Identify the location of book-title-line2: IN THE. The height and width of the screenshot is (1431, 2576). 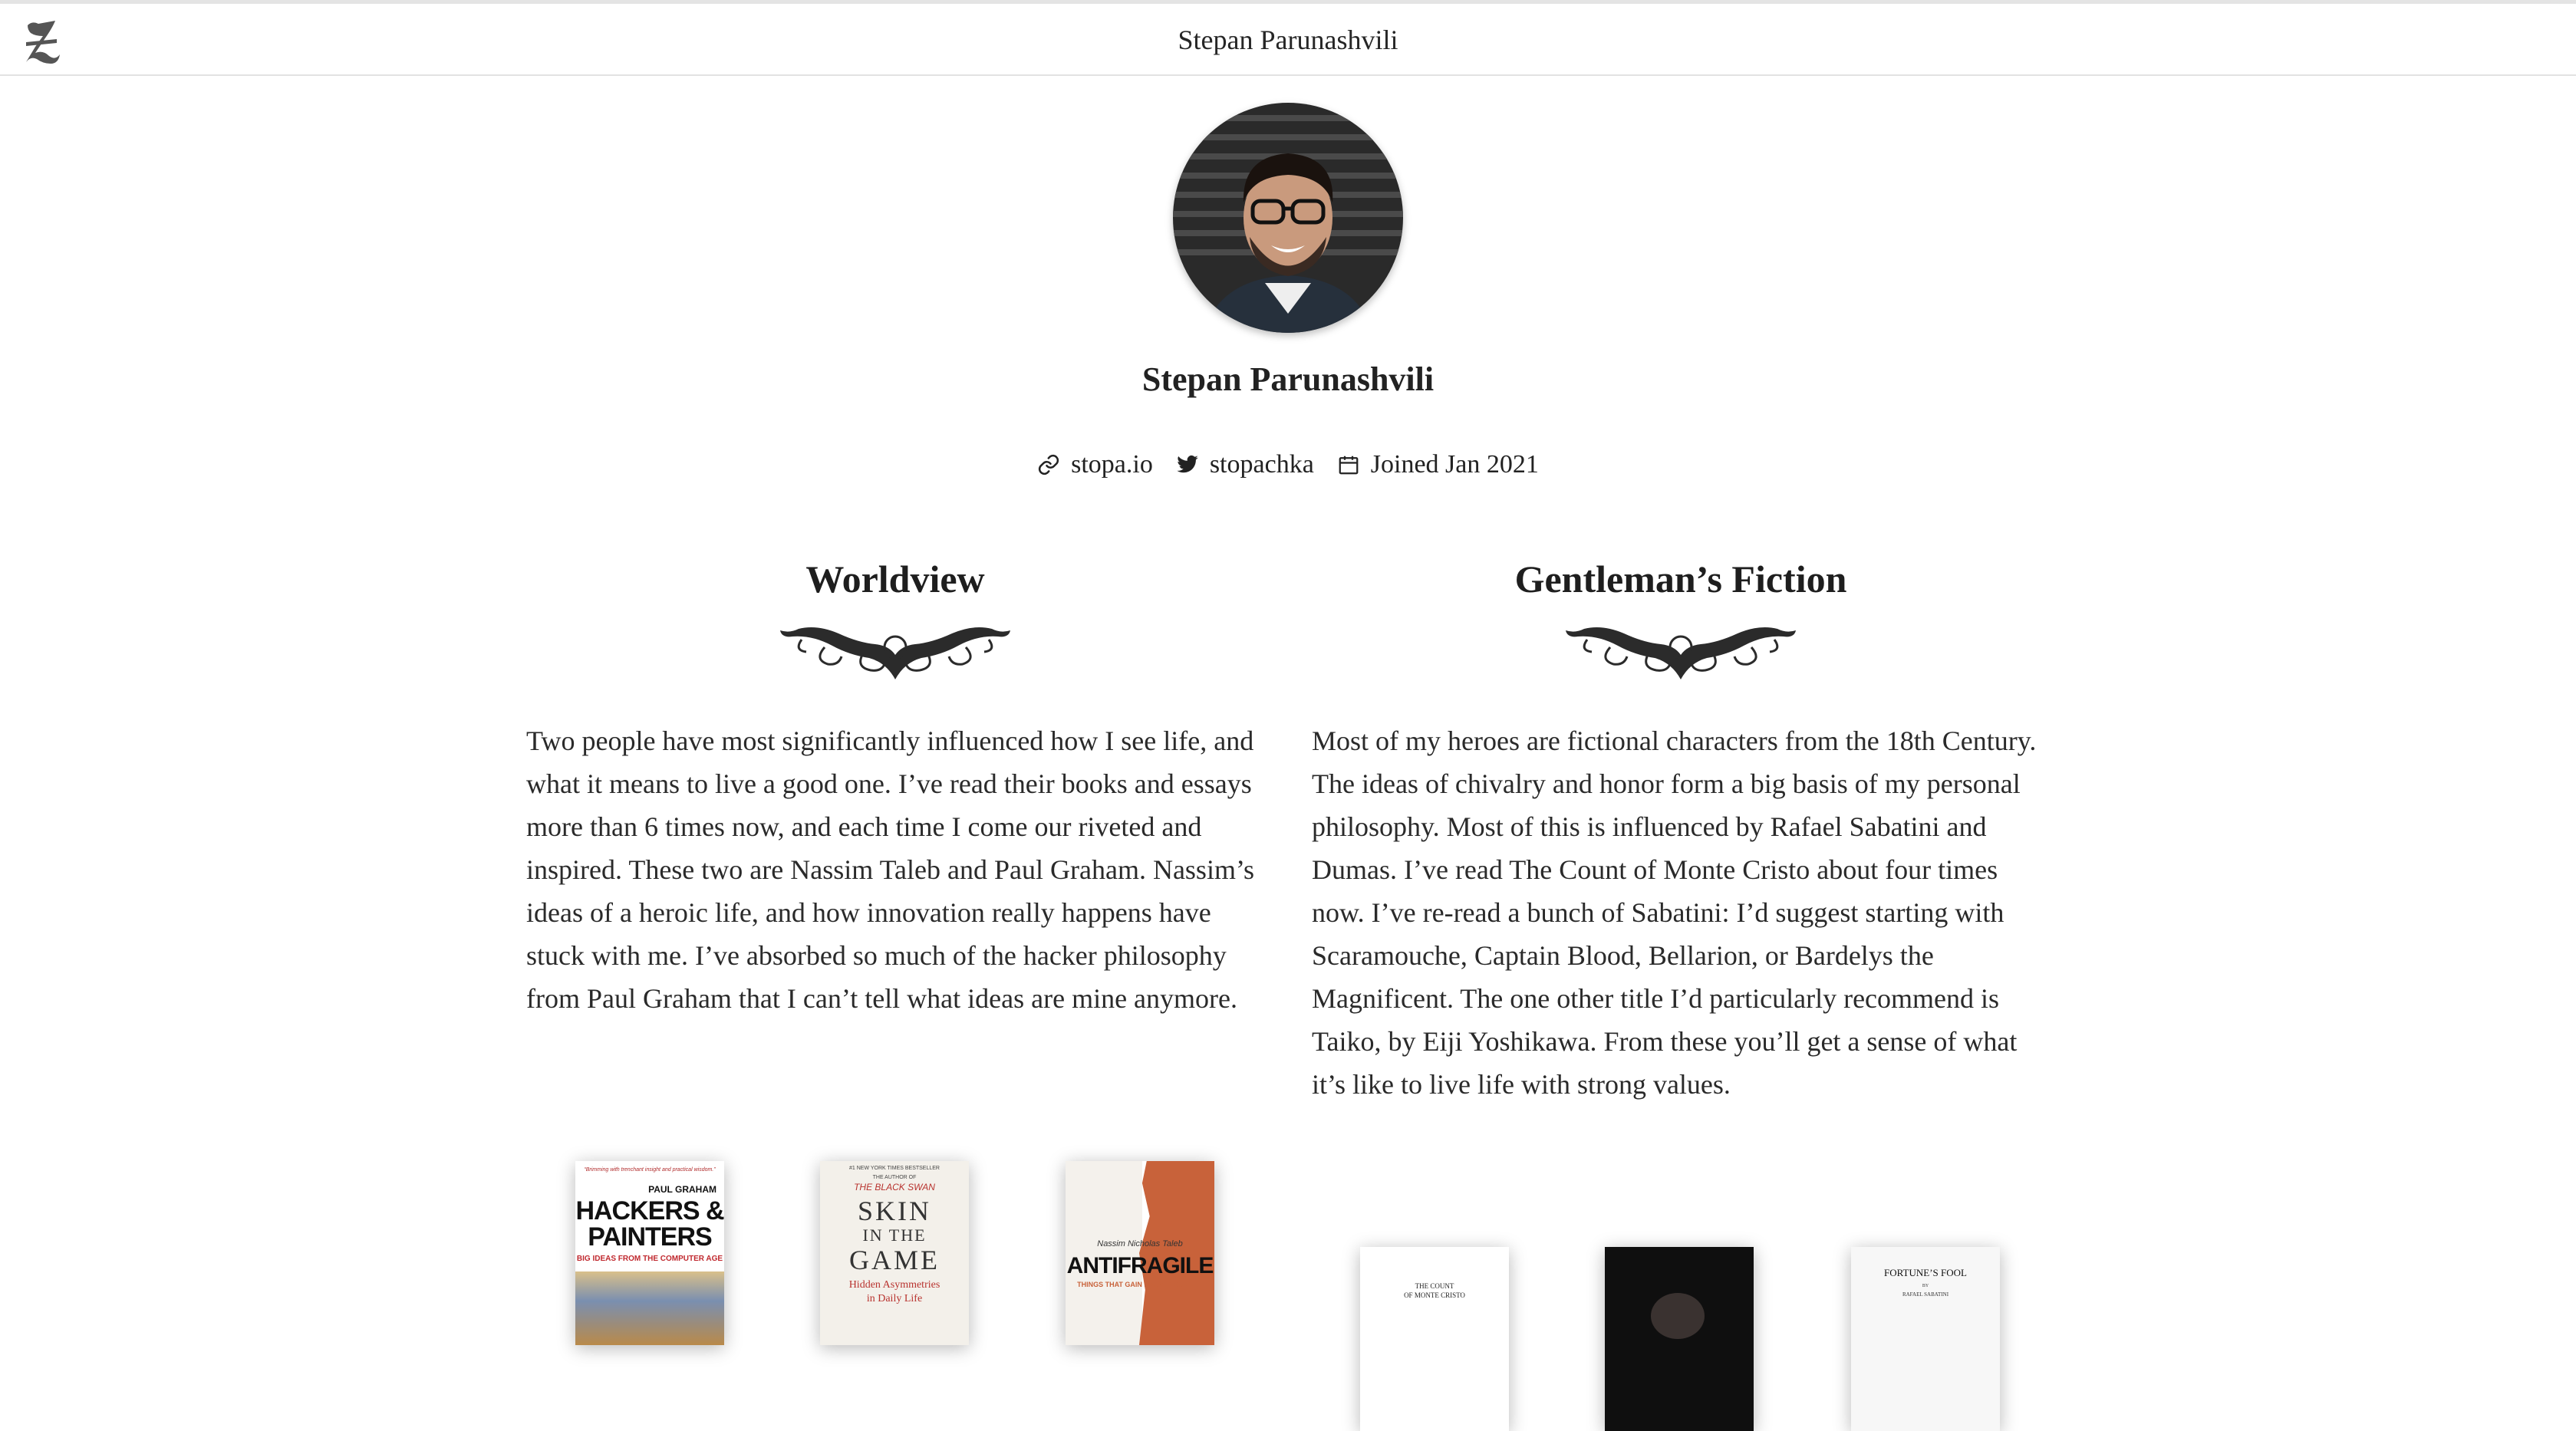
(894, 1235).